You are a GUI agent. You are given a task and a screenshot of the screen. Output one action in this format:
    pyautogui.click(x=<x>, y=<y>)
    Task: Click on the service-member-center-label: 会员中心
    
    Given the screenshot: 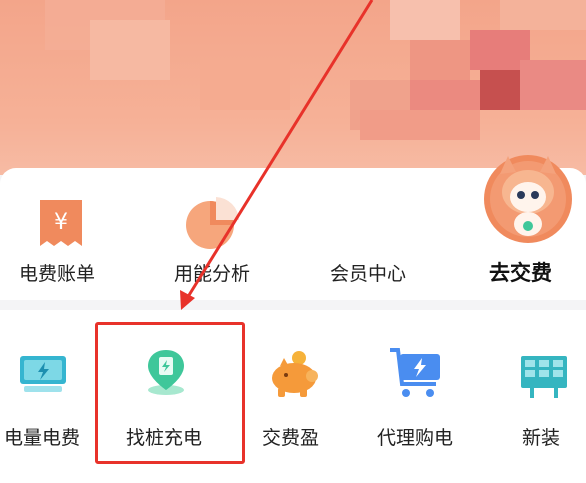 What is the action you would take?
    pyautogui.click(x=368, y=274)
    